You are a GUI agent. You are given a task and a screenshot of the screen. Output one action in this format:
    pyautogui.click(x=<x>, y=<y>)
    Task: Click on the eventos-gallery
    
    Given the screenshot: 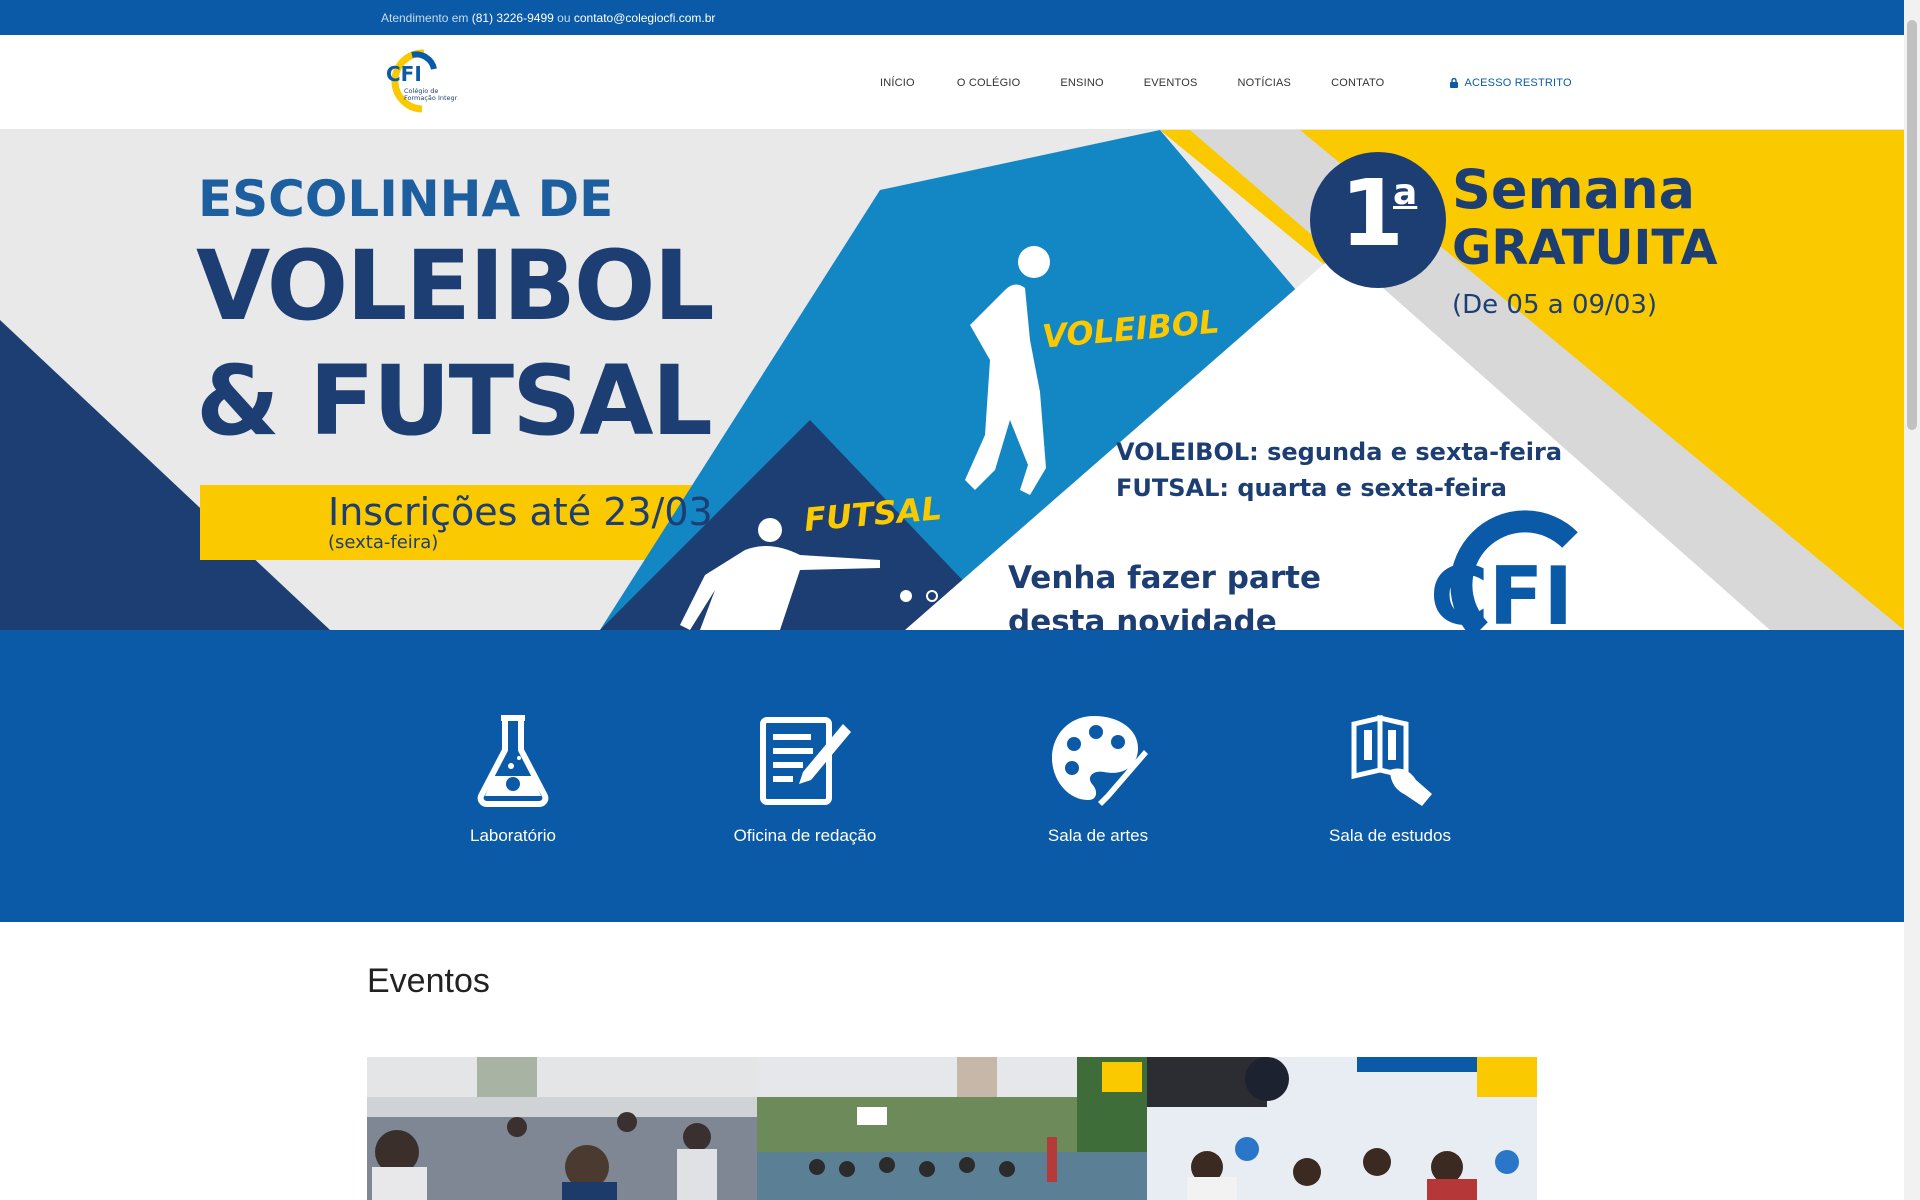 What is the action you would take?
    pyautogui.click(x=952, y=1128)
    